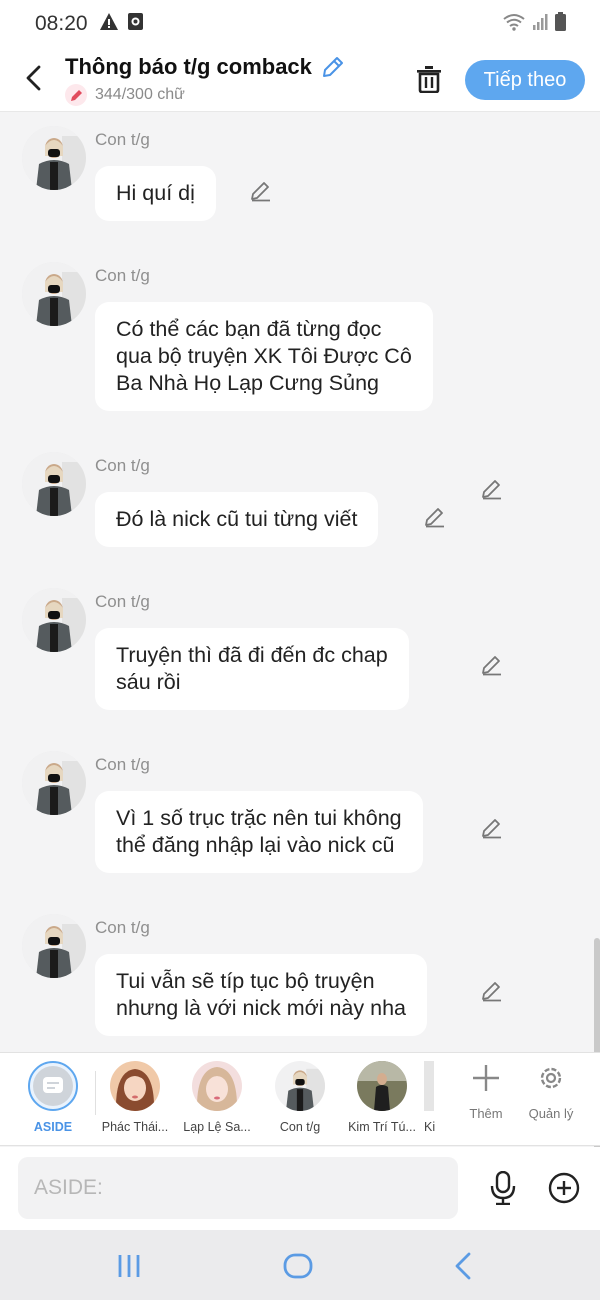  I want to click on signal-icon, so click(540, 22).